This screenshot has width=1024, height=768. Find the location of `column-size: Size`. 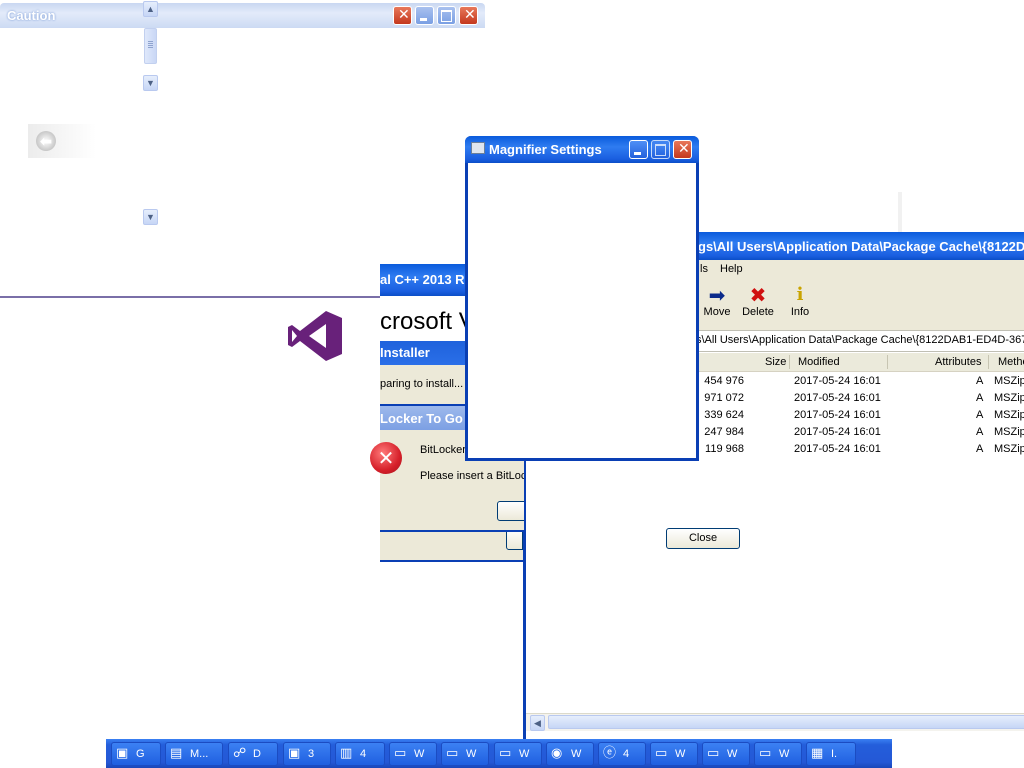

column-size: Size is located at coordinates (775, 362).